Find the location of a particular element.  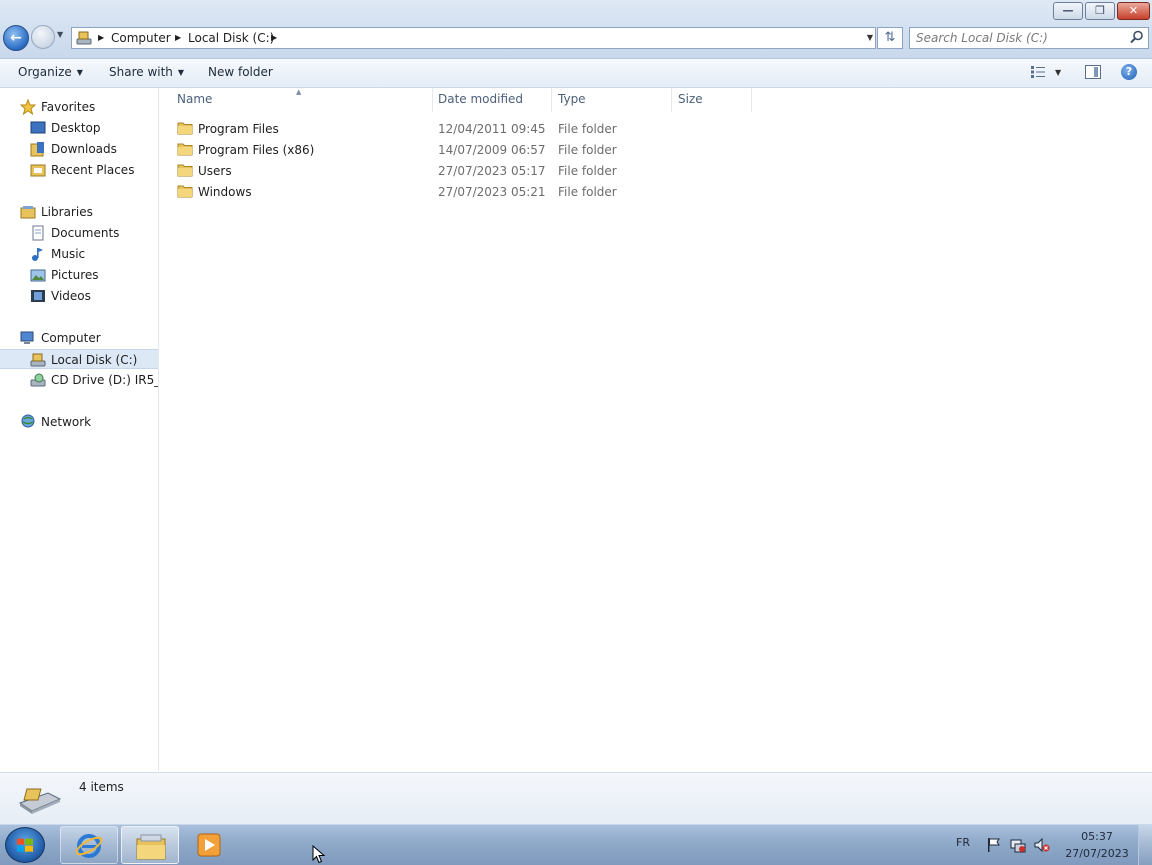

taskbar-internet-explorer is located at coordinates (89, 845).